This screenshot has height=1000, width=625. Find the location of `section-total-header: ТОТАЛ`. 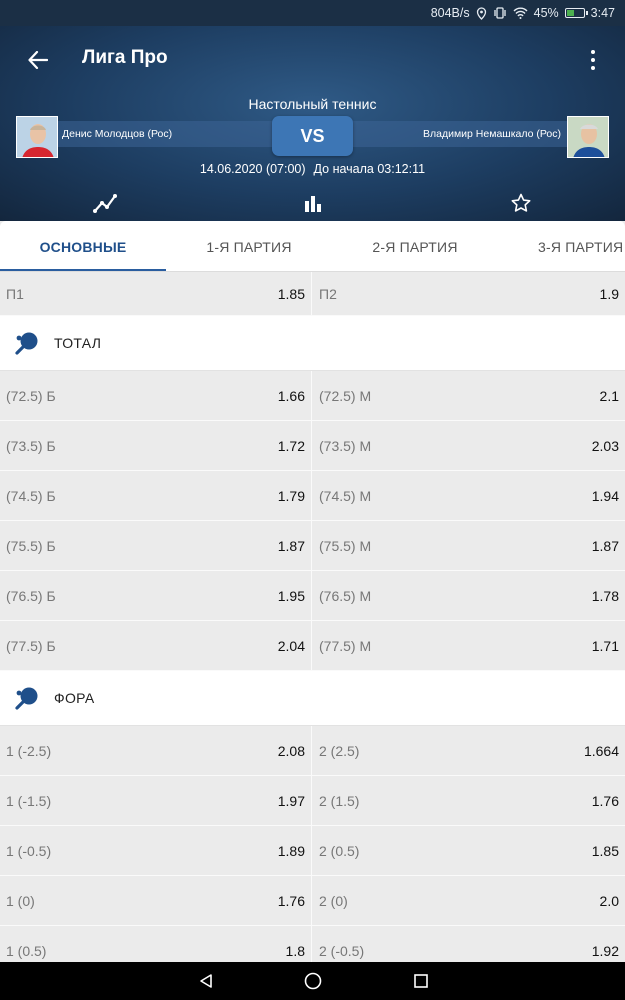

section-total-header: ТОТАЛ is located at coordinates (312, 343).